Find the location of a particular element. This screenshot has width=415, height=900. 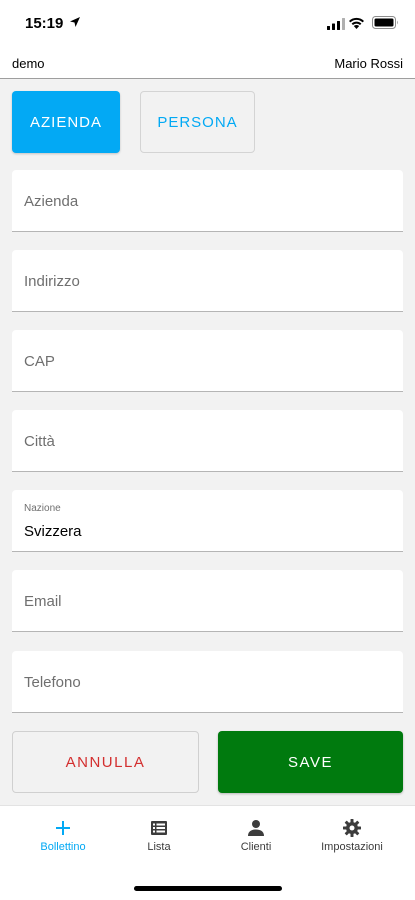

persona-toggle-button: PERSONA is located at coordinates (197, 122).